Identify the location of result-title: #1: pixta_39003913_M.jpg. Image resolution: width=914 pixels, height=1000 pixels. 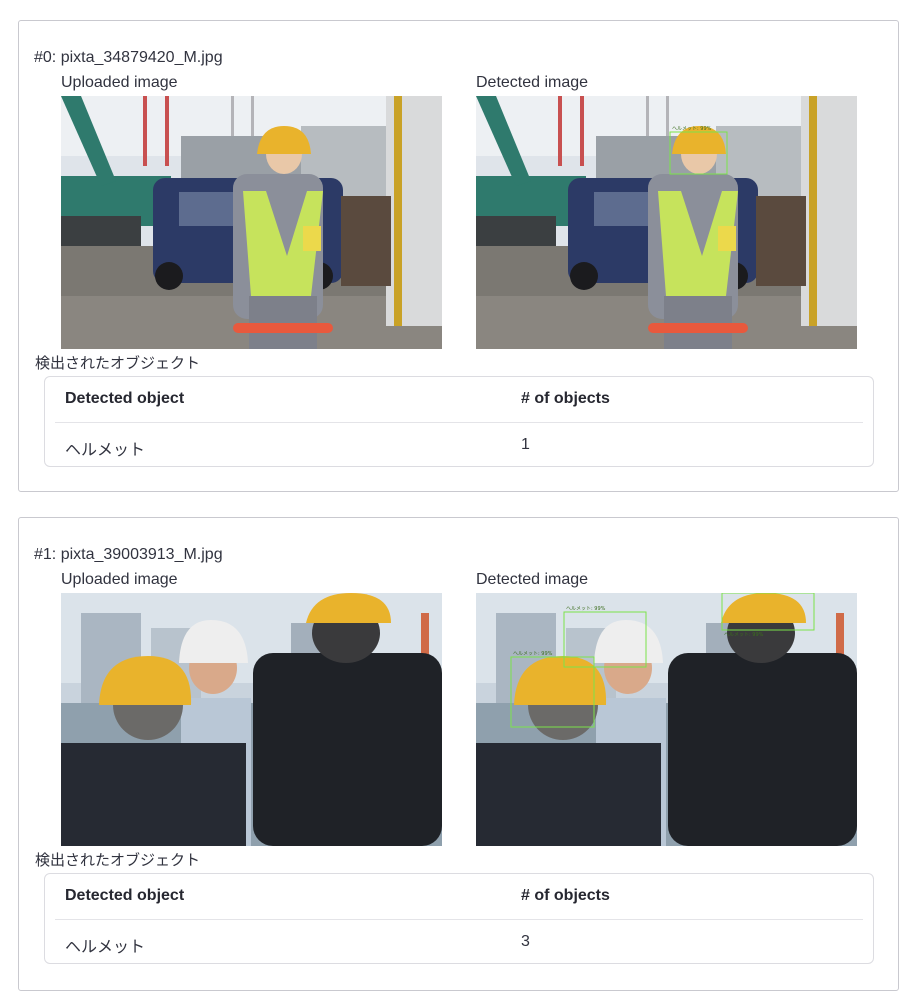
(128, 554).